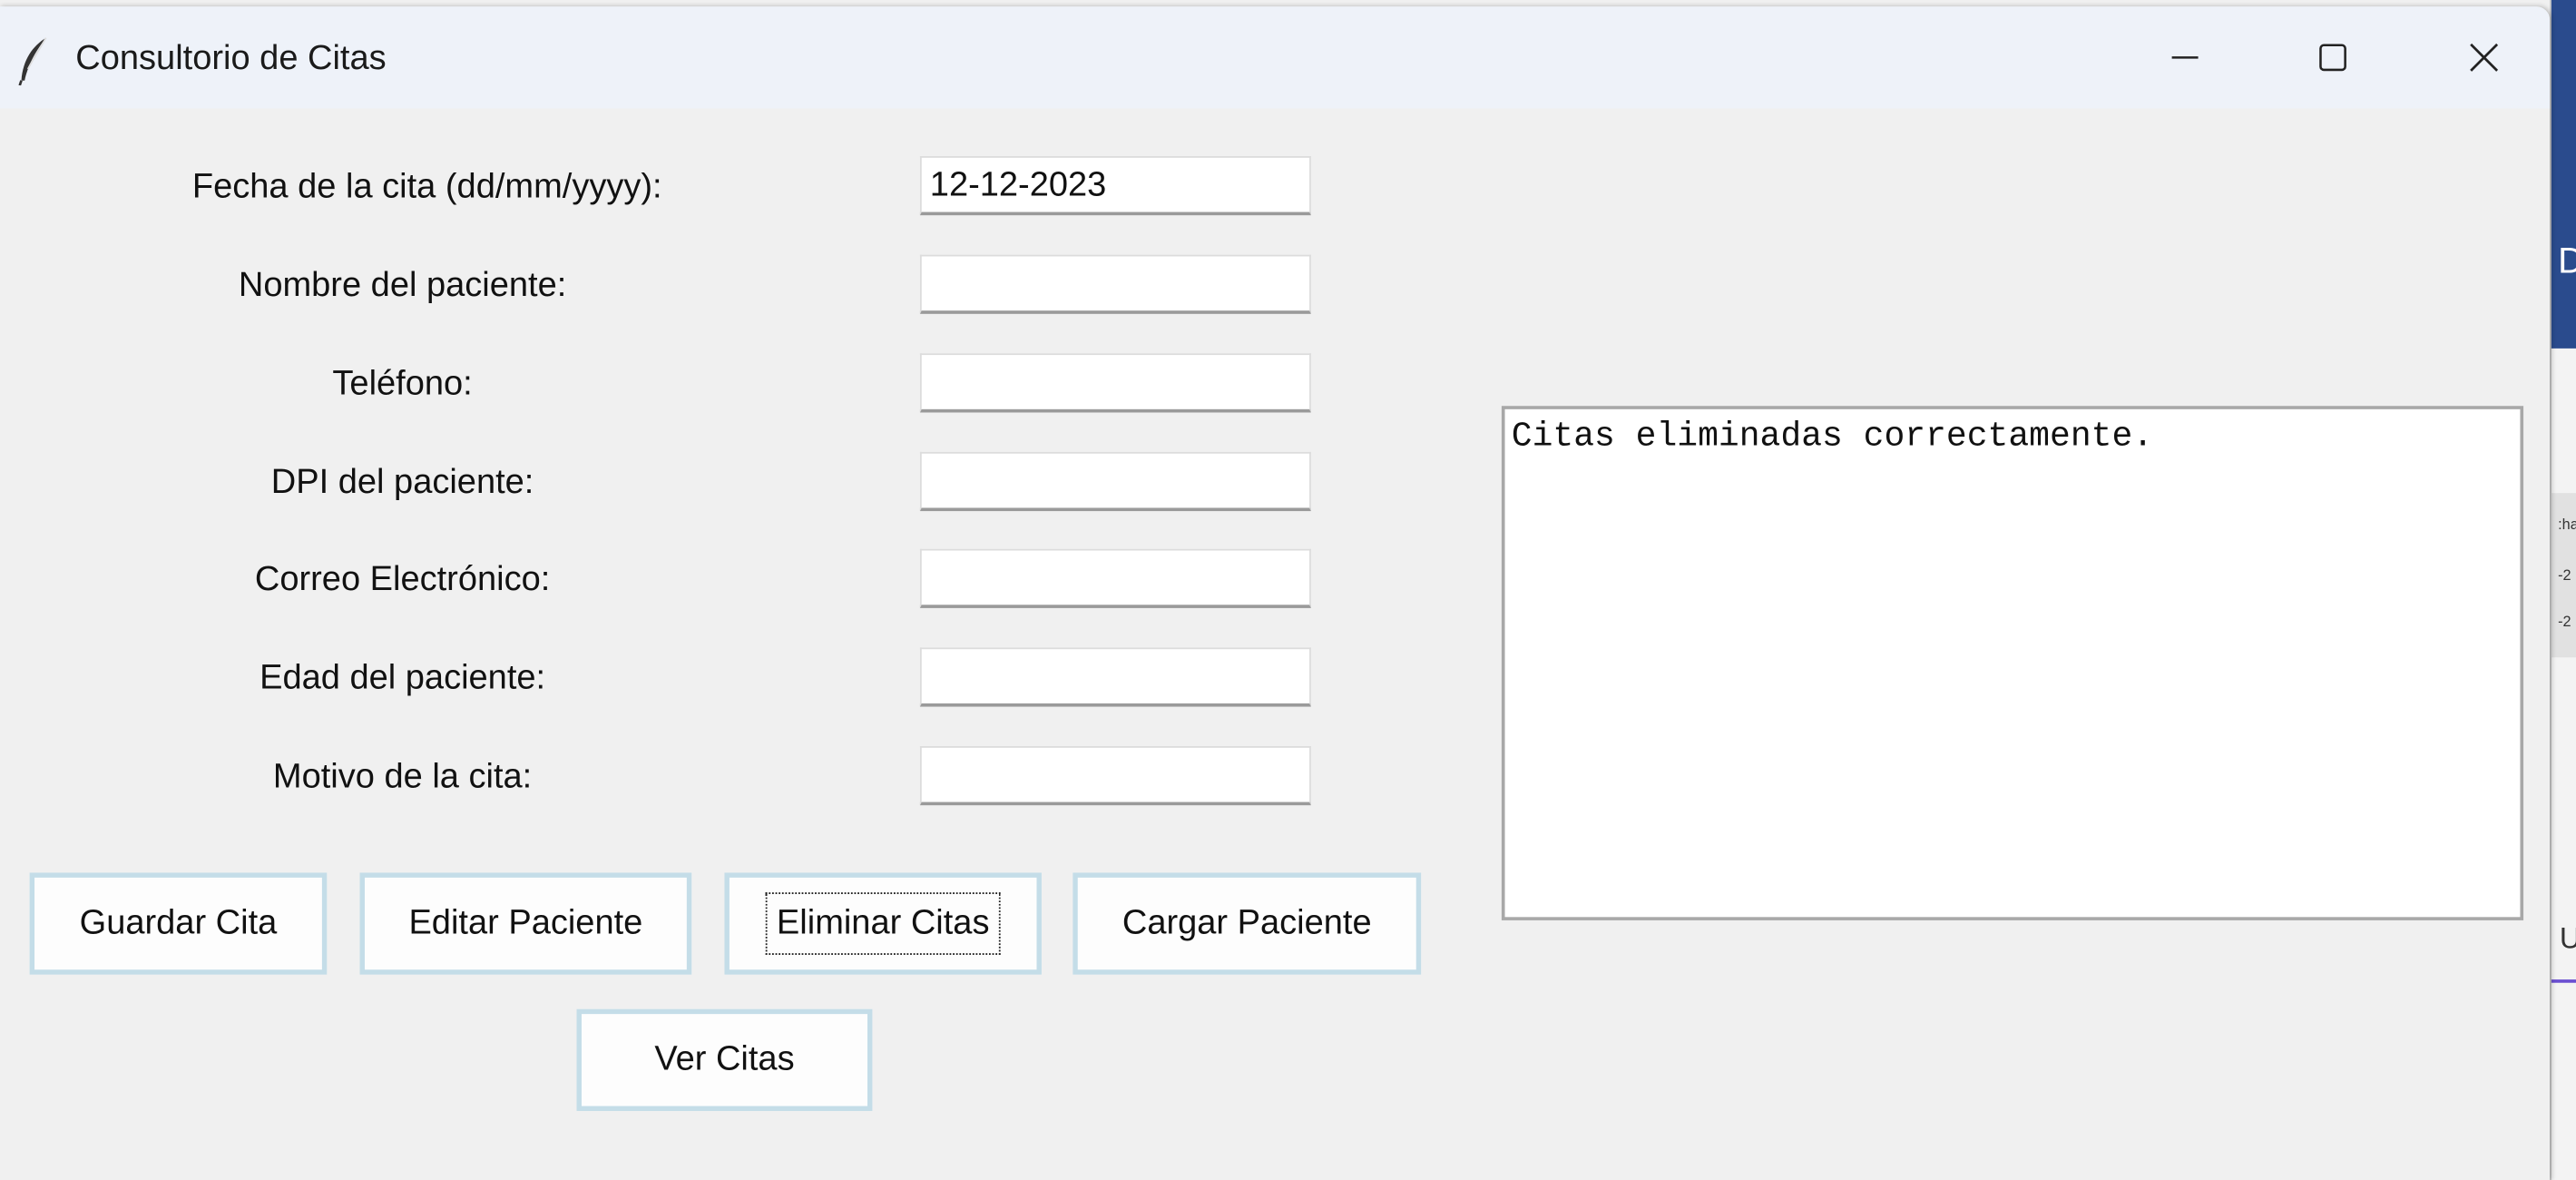 The height and width of the screenshot is (1180, 2576). Describe the element at coordinates (426, 186) in the screenshot. I see `label-fecha: Fecha de la cita (dd/mm/yyyy):` at that location.